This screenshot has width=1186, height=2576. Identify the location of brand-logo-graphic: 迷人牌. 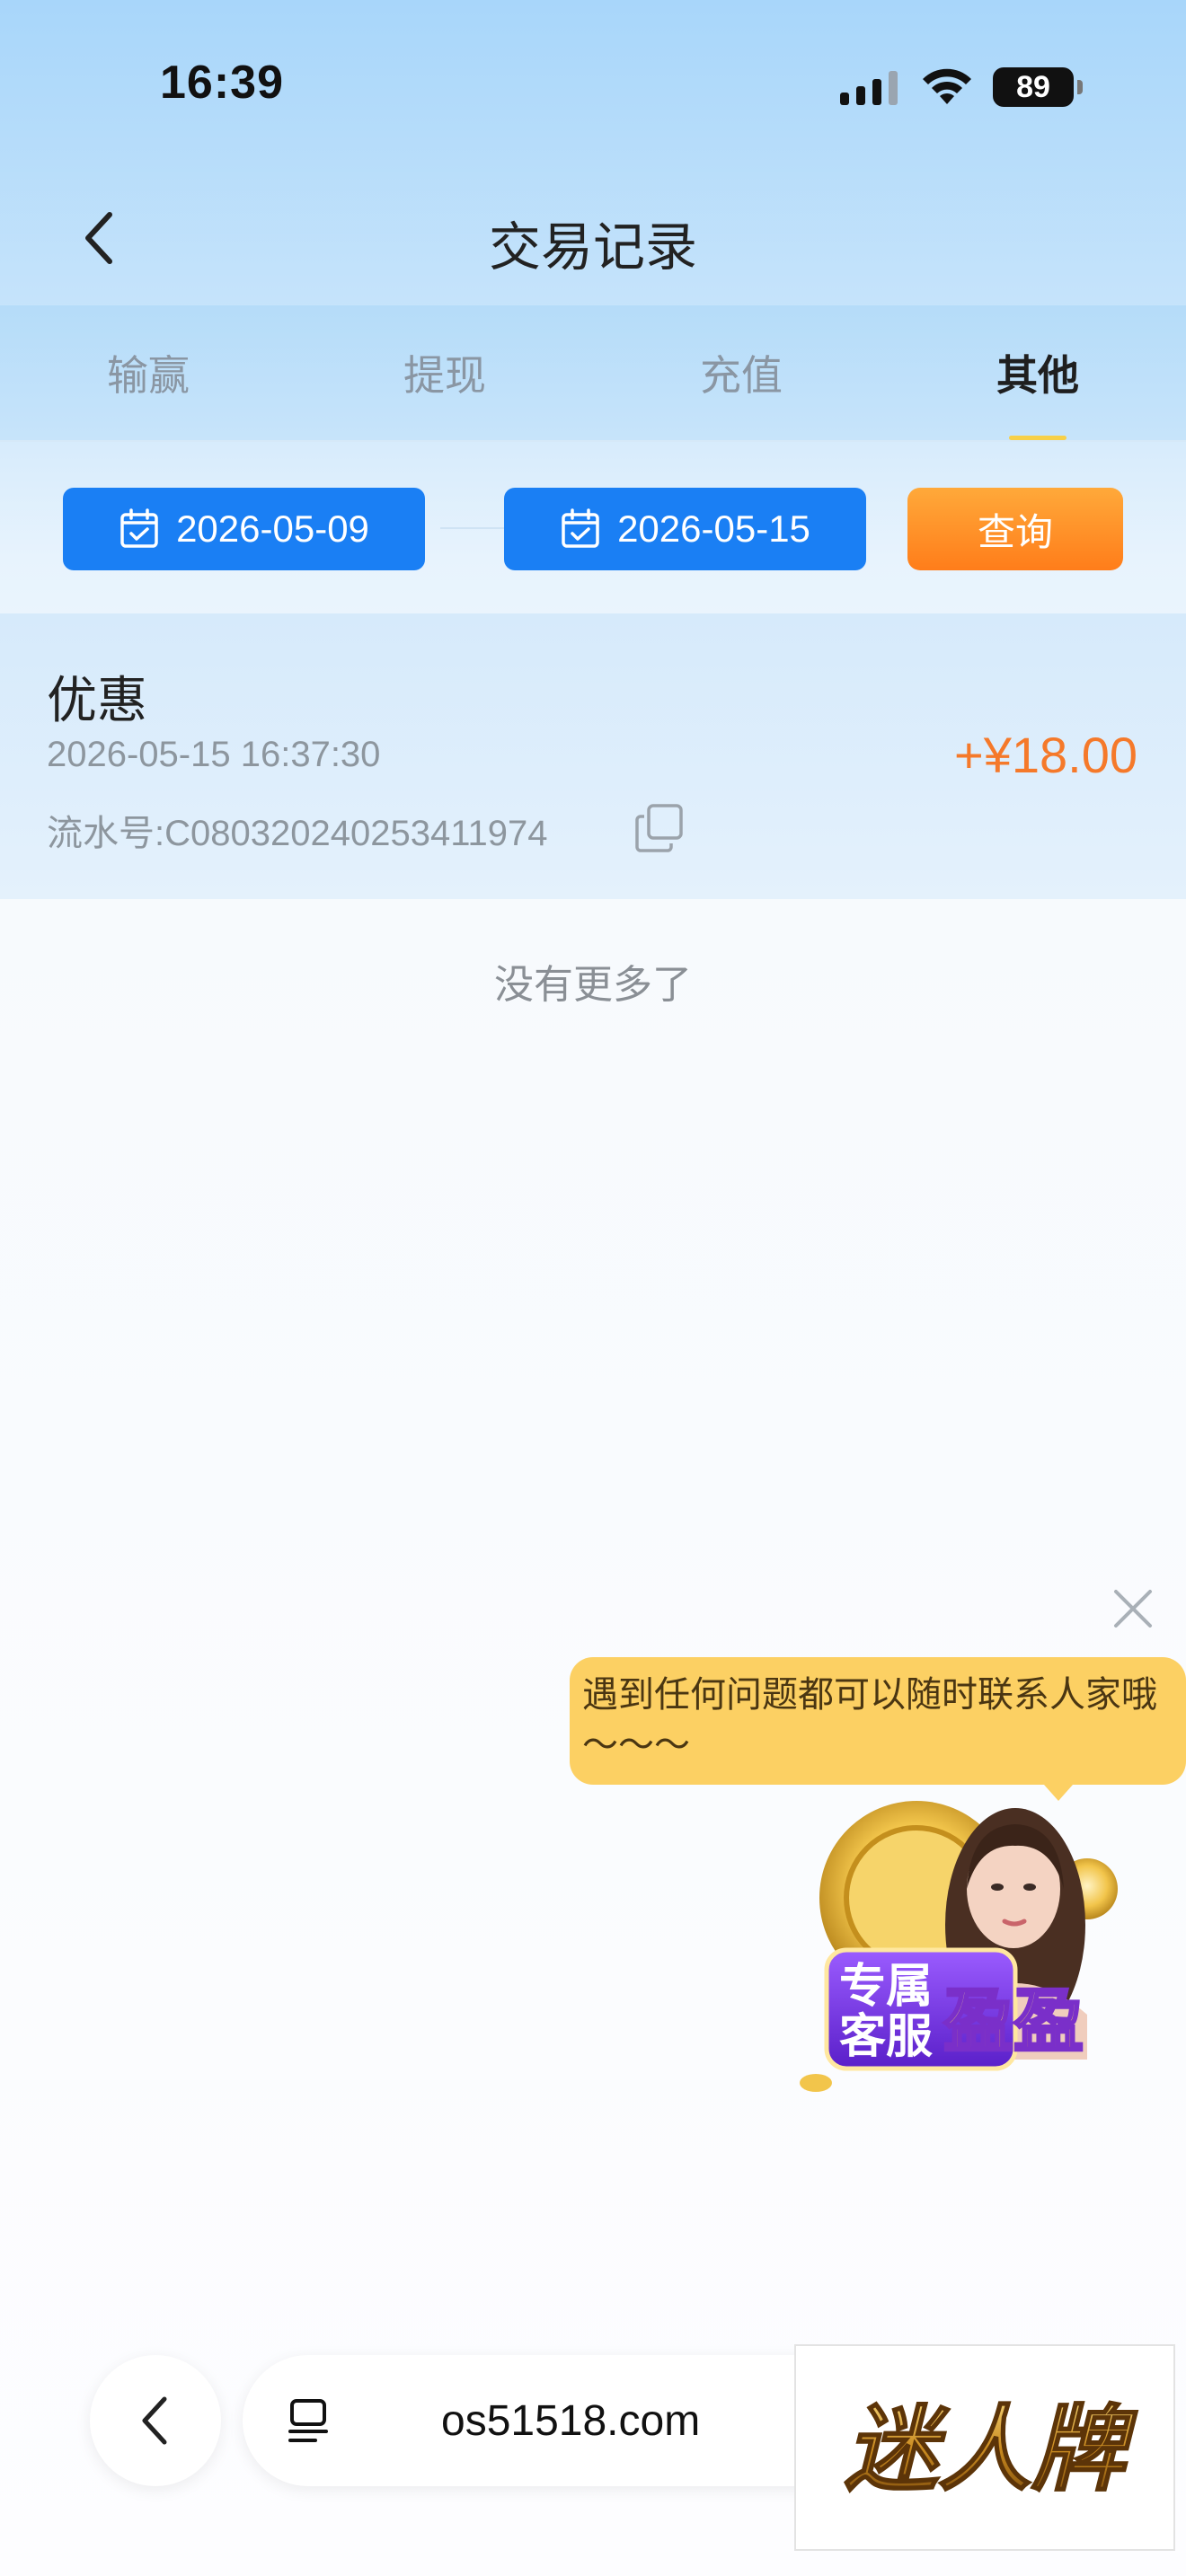
(991, 2449).